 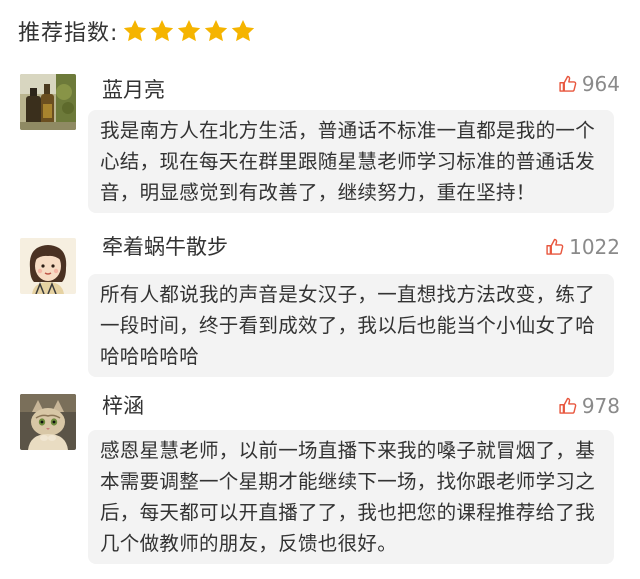 What do you see at coordinates (600, 84) in the screenshot?
I see `like-count: 964` at bounding box center [600, 84].